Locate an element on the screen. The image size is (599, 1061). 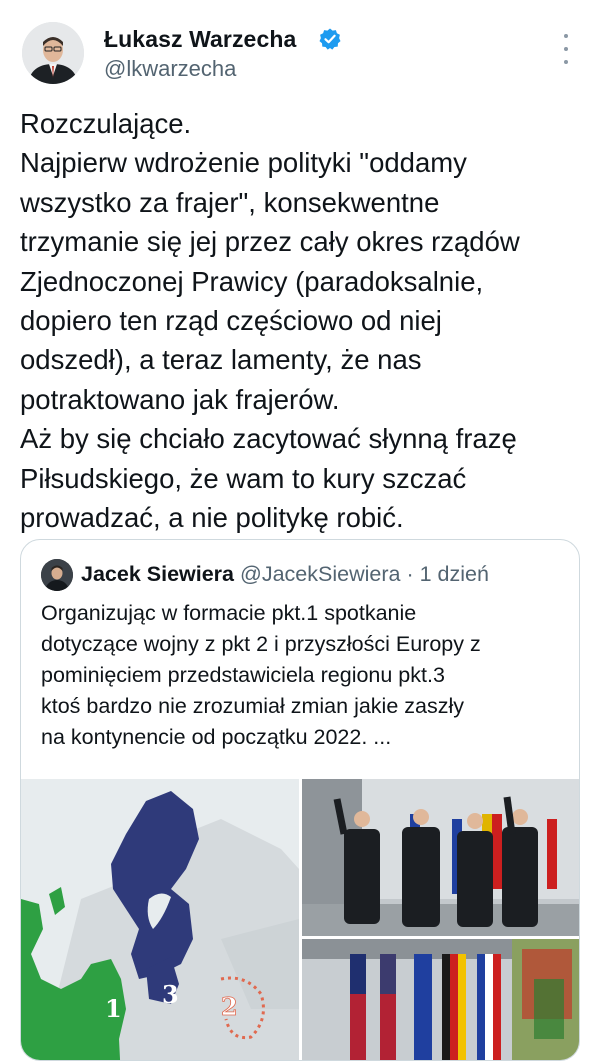
author-name: Łukasz Warzecha is located at coordinates (200, 39).